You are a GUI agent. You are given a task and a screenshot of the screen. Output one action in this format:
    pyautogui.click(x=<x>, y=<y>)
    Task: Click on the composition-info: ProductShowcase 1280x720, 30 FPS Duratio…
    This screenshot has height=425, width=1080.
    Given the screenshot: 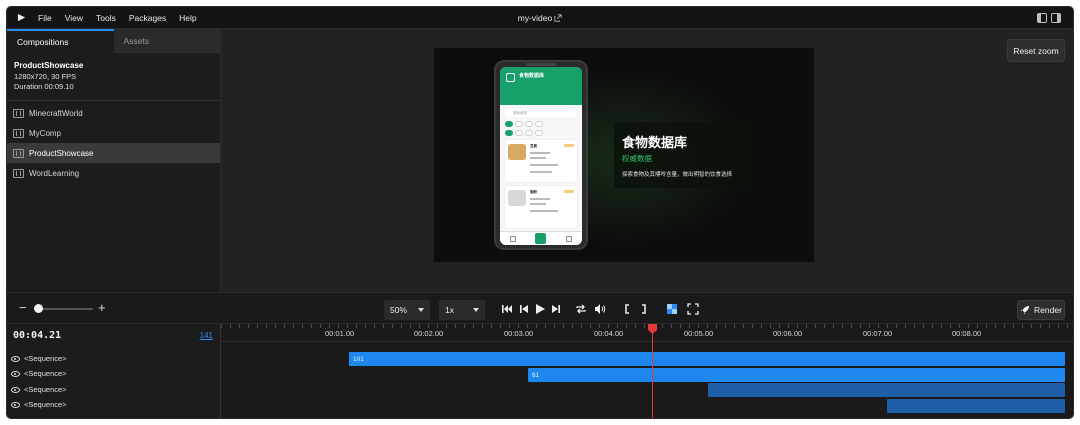 What is the action you would take?
    pyautogui.click(x=113, y=77)
    